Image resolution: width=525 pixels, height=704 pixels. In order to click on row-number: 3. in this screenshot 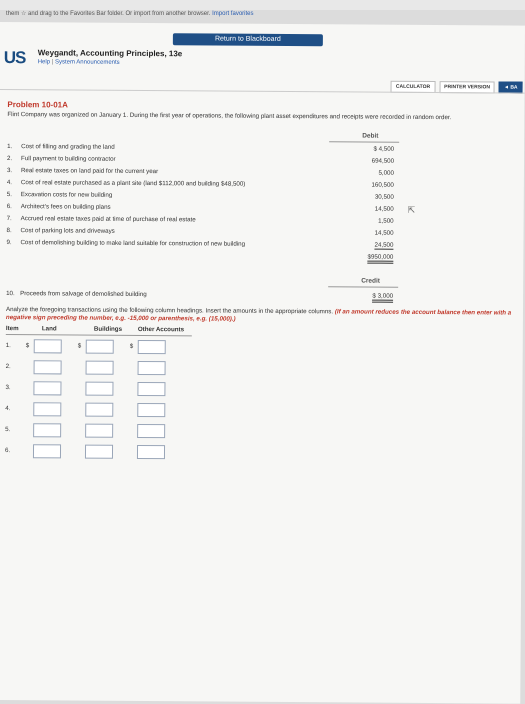, I will do `click(9, 171)`.